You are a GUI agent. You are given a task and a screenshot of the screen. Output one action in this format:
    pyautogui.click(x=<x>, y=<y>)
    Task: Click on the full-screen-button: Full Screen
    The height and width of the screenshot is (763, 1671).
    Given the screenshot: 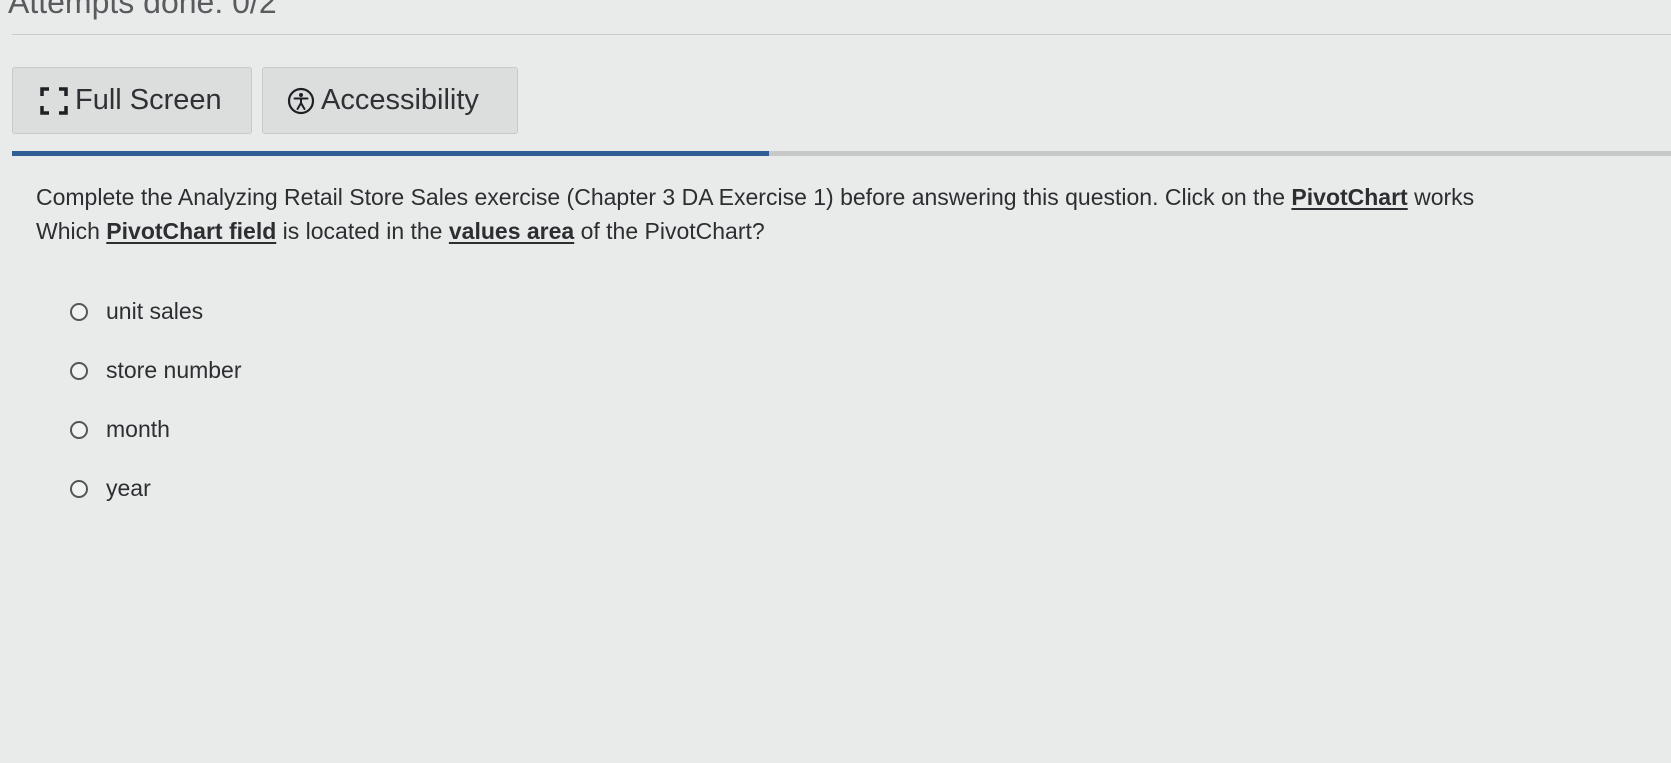 What is the action you would take?
    pyautogui.click(x=132, y=100)
    